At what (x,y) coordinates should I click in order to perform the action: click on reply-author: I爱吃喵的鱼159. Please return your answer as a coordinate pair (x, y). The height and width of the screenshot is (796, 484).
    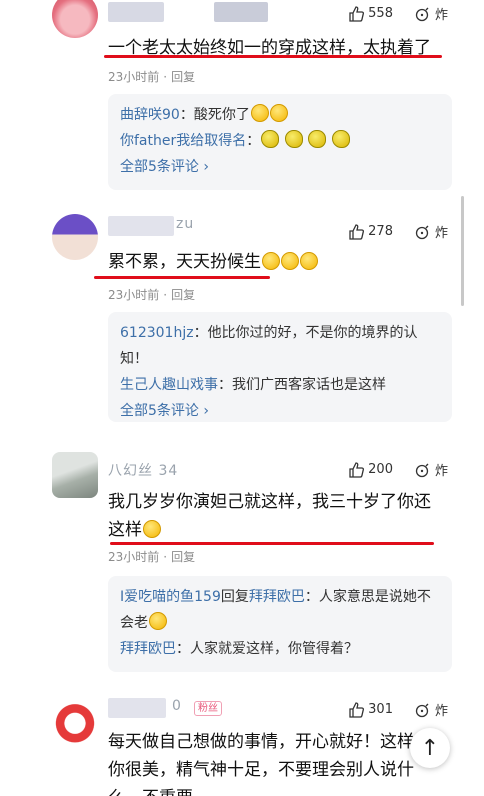
    Looking at the image, I should click on (170, 597).